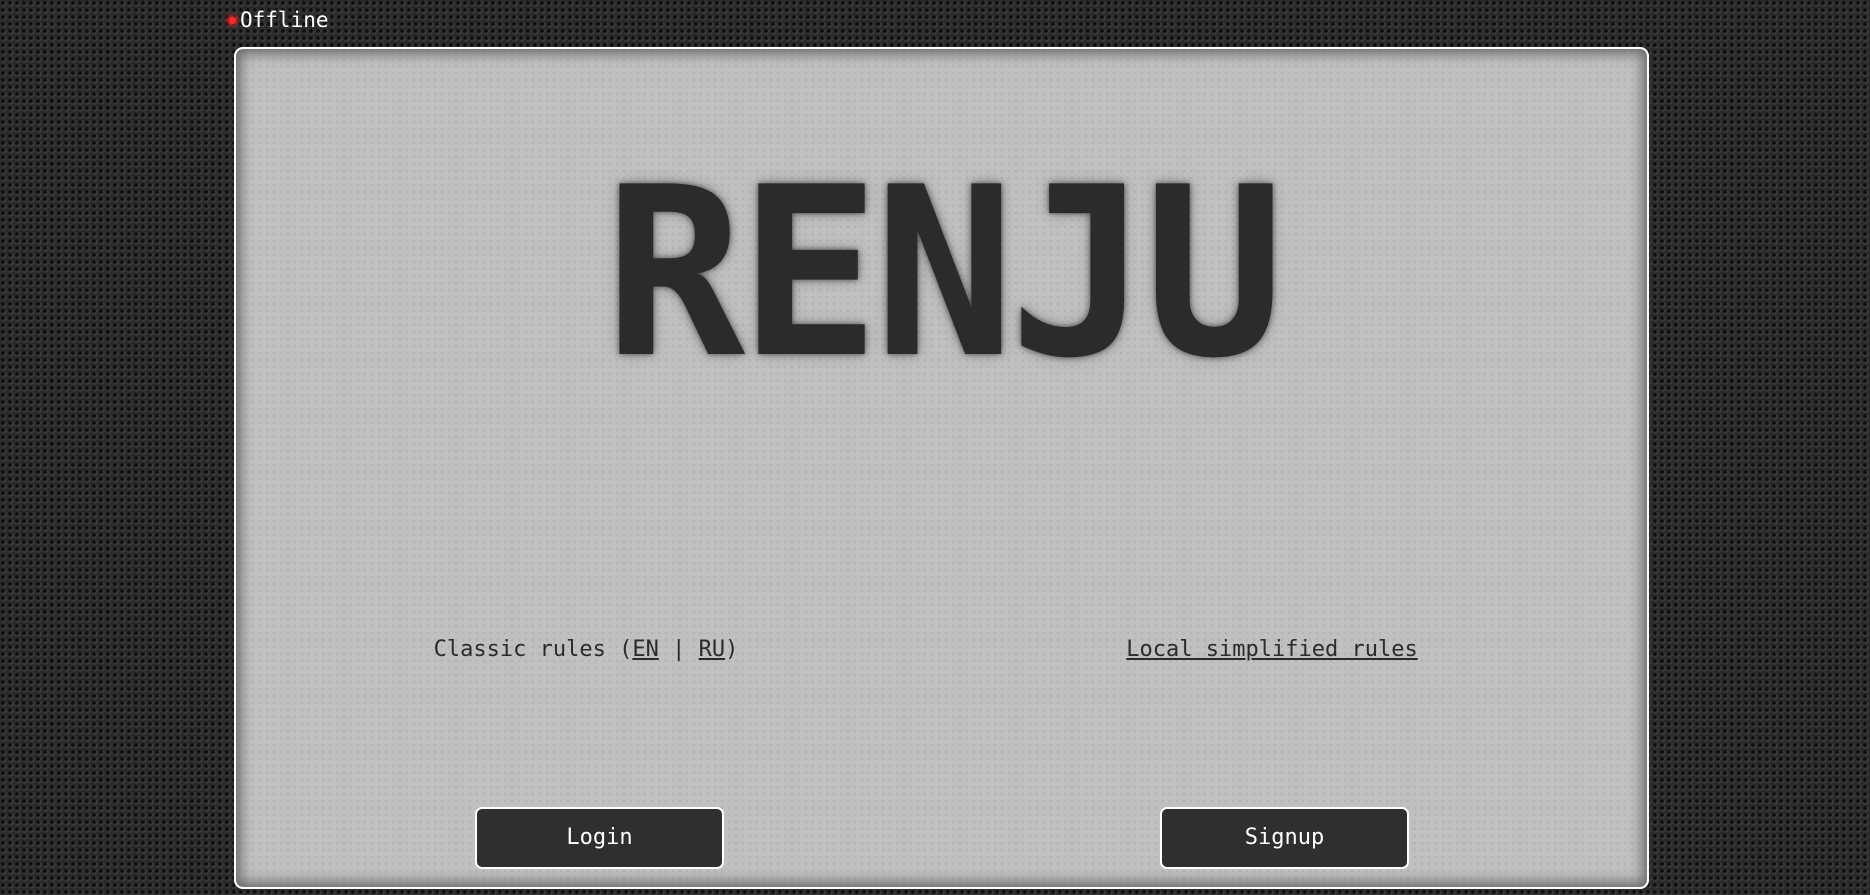 This screenshot has width=1870, height=895. I want to click on classic-rules-ru-link: RU, so click(712, 649).